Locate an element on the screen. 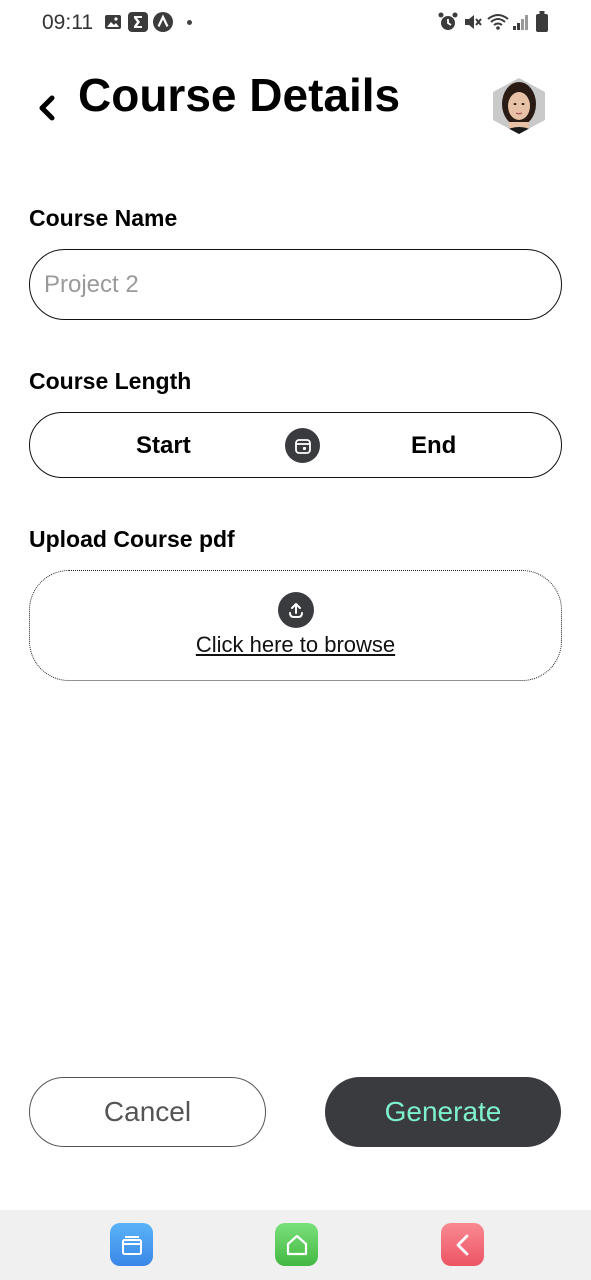  back-icon is located at coordinates (462, 1244).